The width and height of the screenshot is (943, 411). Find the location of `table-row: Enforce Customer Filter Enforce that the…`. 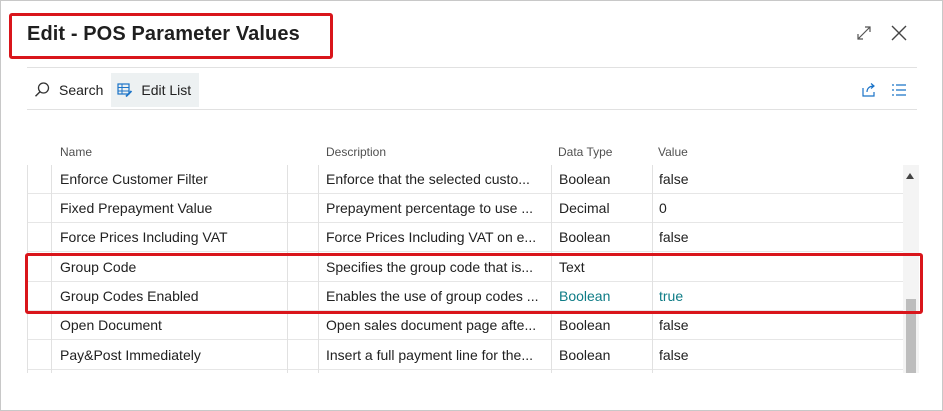

table-row: Enforce Customer Filter Enforce that the… is located at coordinates (465, 179).